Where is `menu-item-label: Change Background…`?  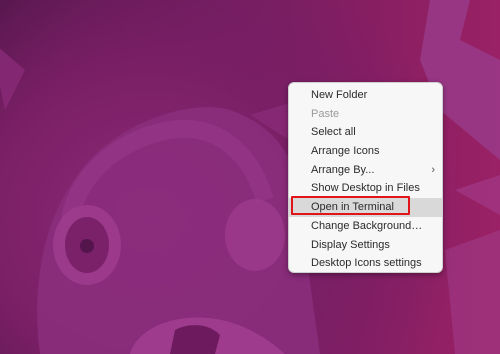 menu-item-label: Change Background… is located at coordinates (367, 225).